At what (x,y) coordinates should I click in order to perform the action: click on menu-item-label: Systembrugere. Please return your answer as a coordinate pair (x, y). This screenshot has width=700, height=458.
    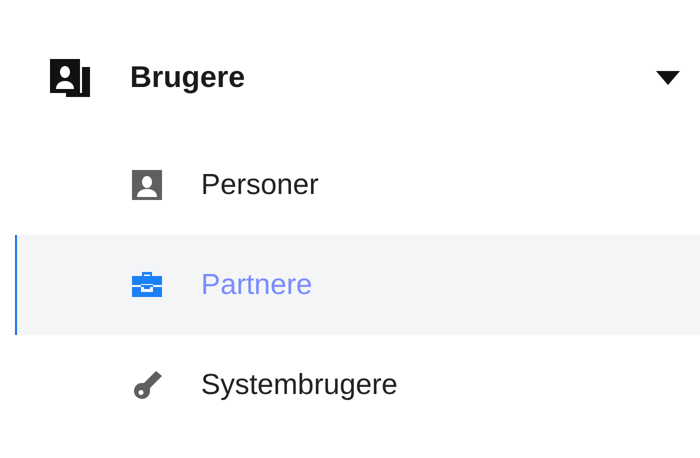
    Looking at the image, I should click on (299, 385).